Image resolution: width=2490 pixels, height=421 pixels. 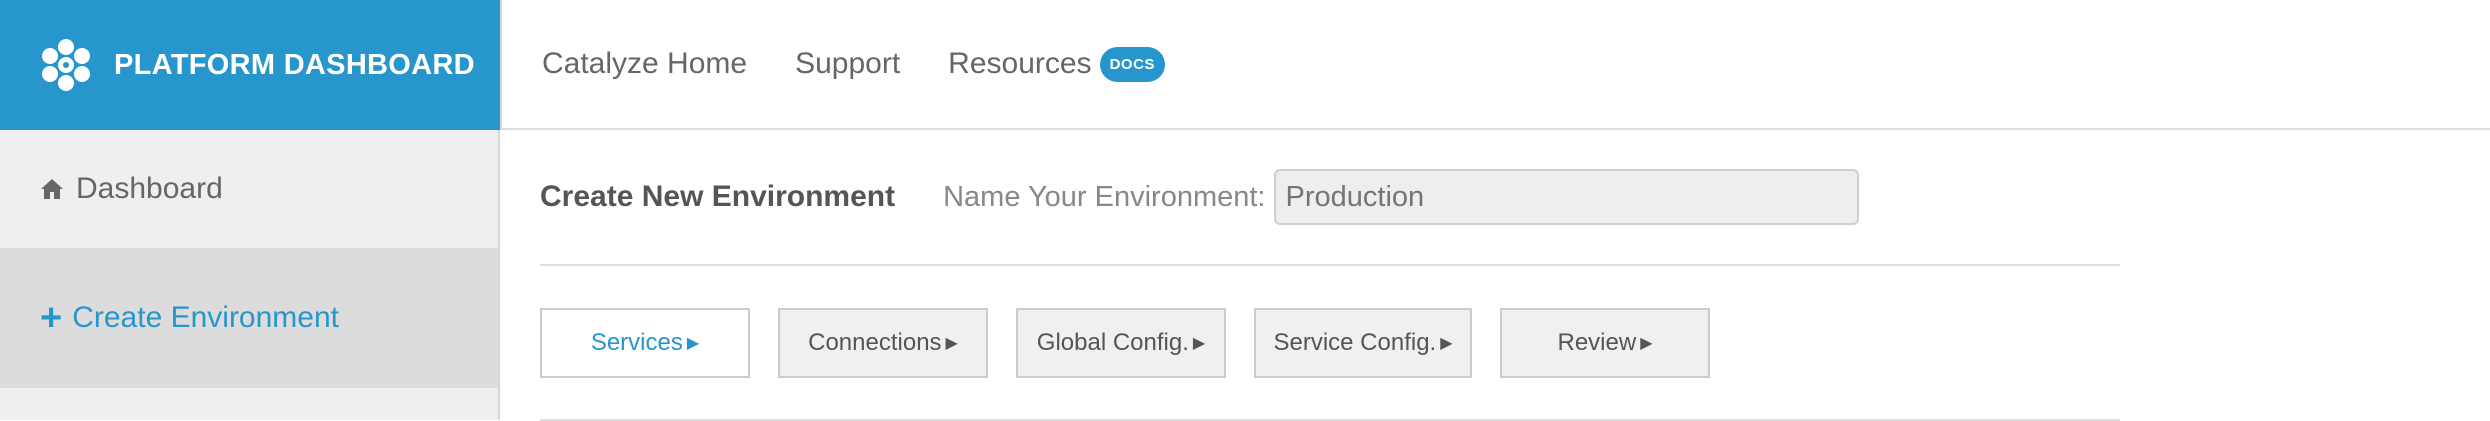 I want to click on step-label: Services, so click(x=636, y=342).